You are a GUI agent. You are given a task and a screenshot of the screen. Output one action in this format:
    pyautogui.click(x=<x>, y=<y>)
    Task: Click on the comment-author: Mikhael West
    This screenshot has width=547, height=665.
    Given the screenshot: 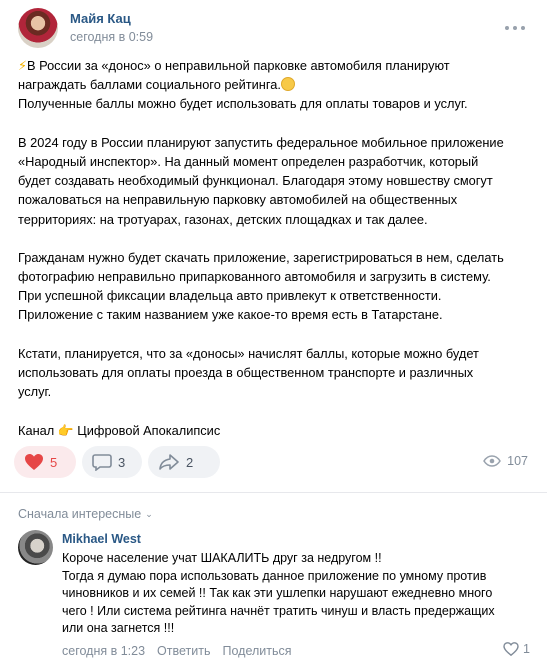 What is the action you would take?
    pyautogui.click(x=101, y=539)
    